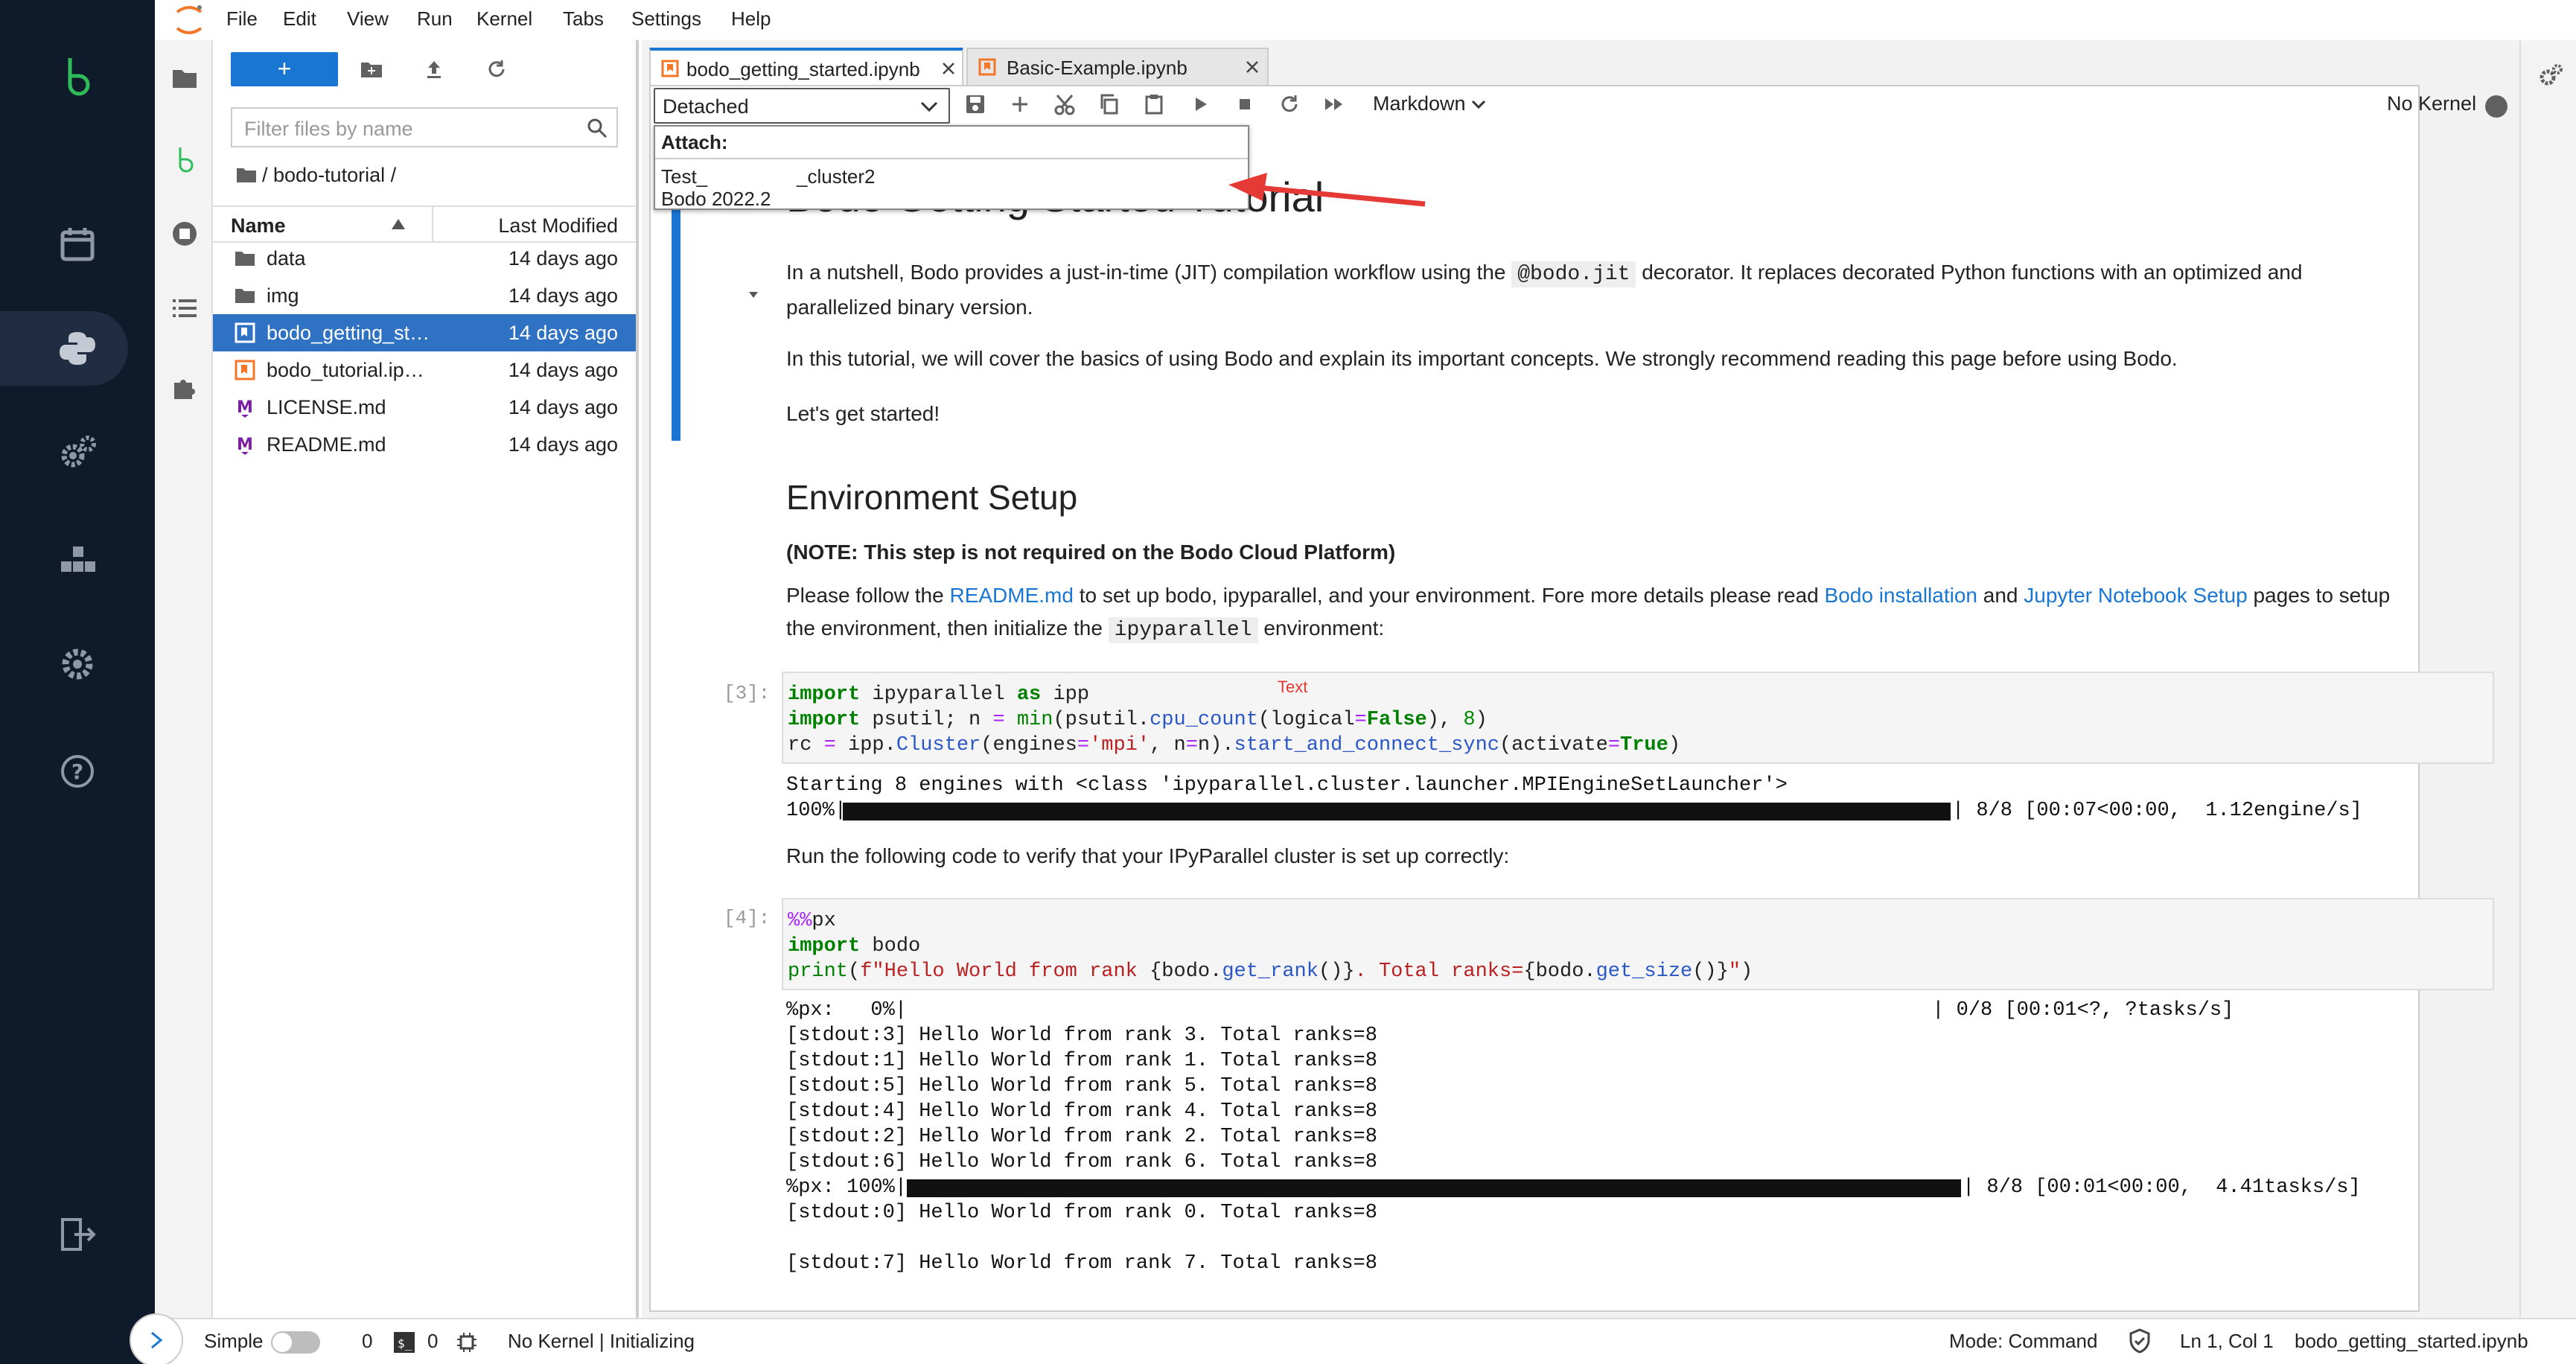 Image resolution: width=2576 pixels, height=1364 pixels. I want to click on filter-files-input: Filter files by name, so click(424, 127).